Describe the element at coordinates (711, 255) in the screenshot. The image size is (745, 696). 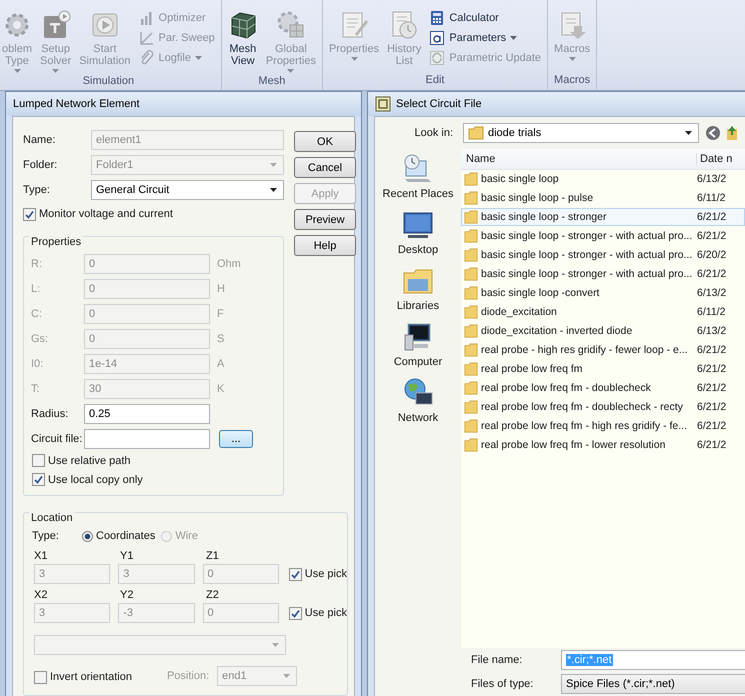
I see `file-date: 6/20/2` at that location.